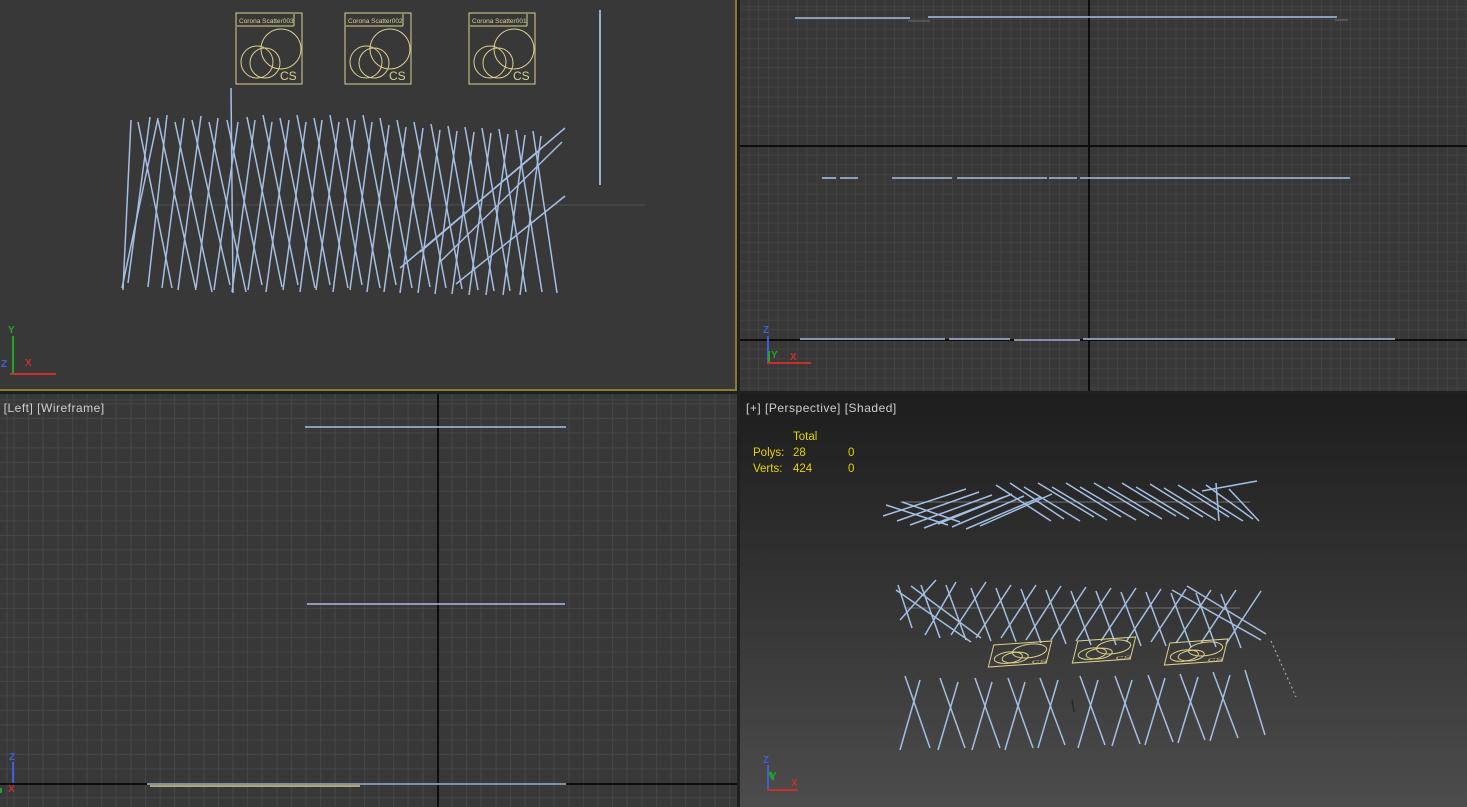  I want to click on svg-text: Corona Scatter002, so click(375, 21).